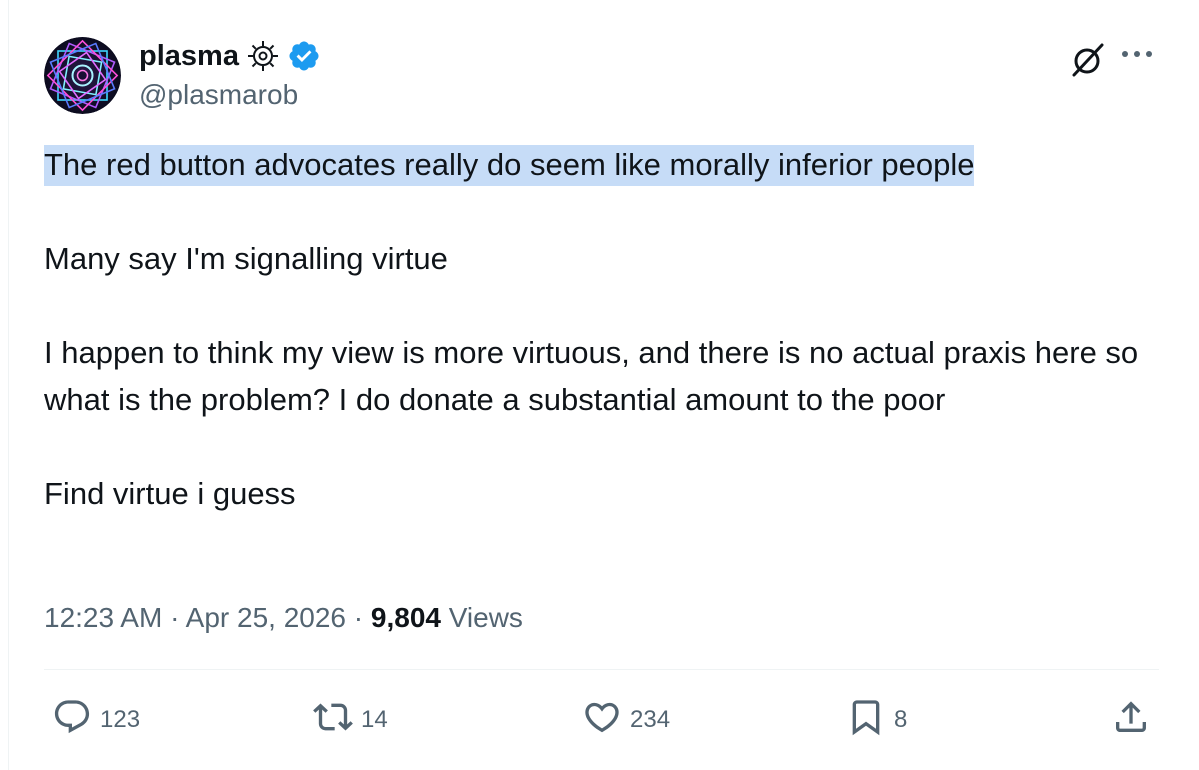 Image resolution: width=1199 pixels, height=770 pixels. I want to click on geometric-mandala-avatar-icon, so click(82, 75).